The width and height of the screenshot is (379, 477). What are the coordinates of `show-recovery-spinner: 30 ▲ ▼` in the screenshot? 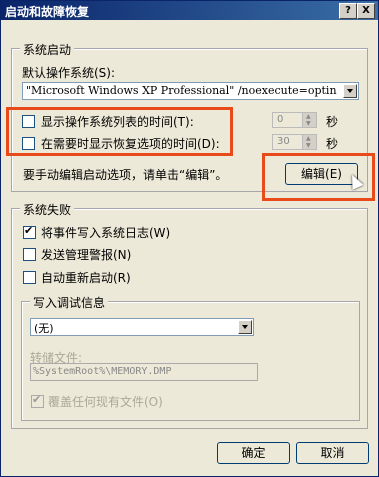 It's located at (294, 142).